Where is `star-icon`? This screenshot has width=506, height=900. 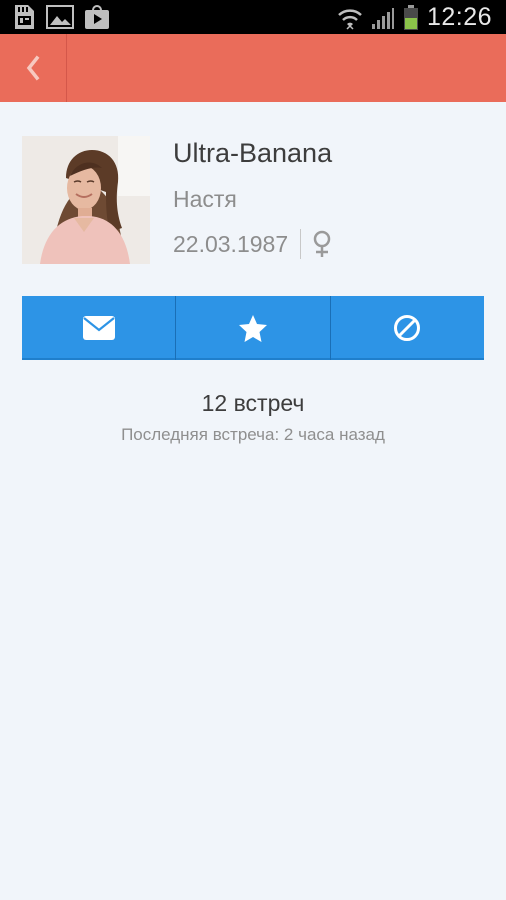 star-icon is located at coordinates (252, 328).